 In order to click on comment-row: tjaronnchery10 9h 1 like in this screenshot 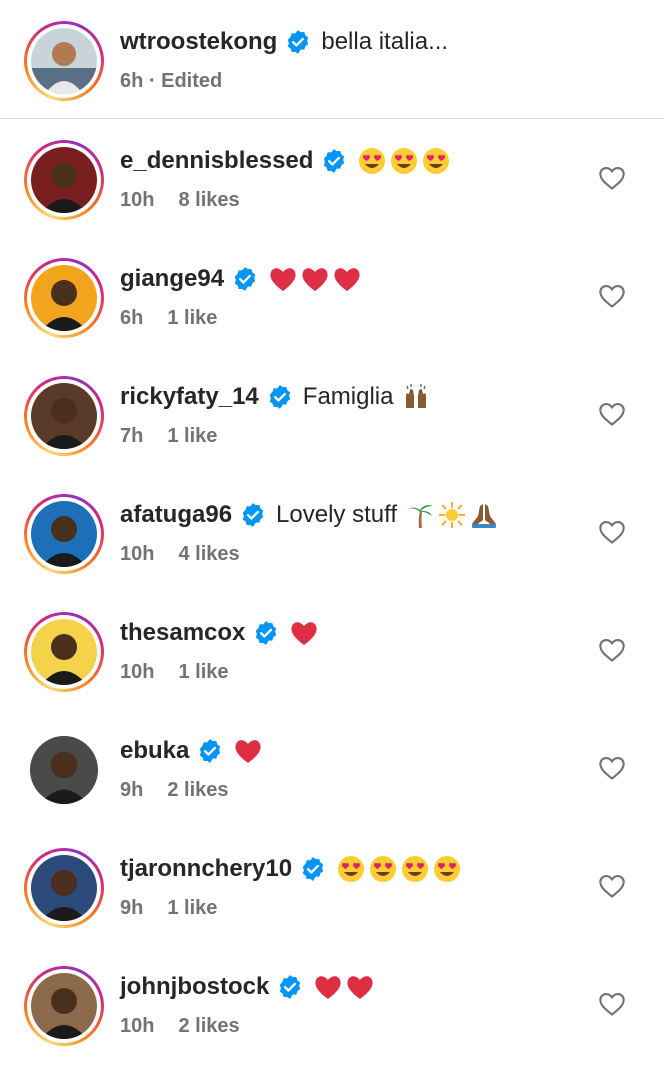, I will do `click(332, 886)`.